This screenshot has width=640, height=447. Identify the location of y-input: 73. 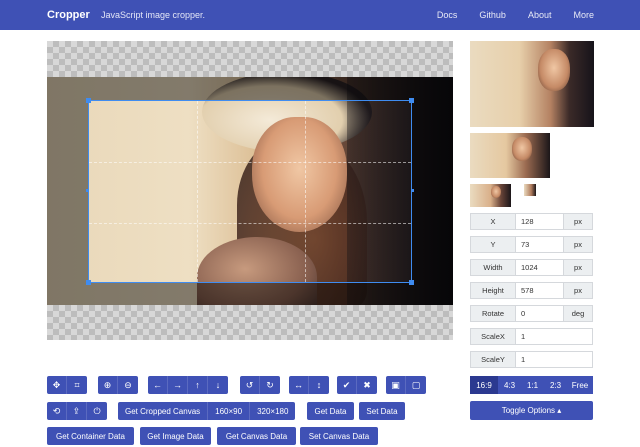
(540, 244).